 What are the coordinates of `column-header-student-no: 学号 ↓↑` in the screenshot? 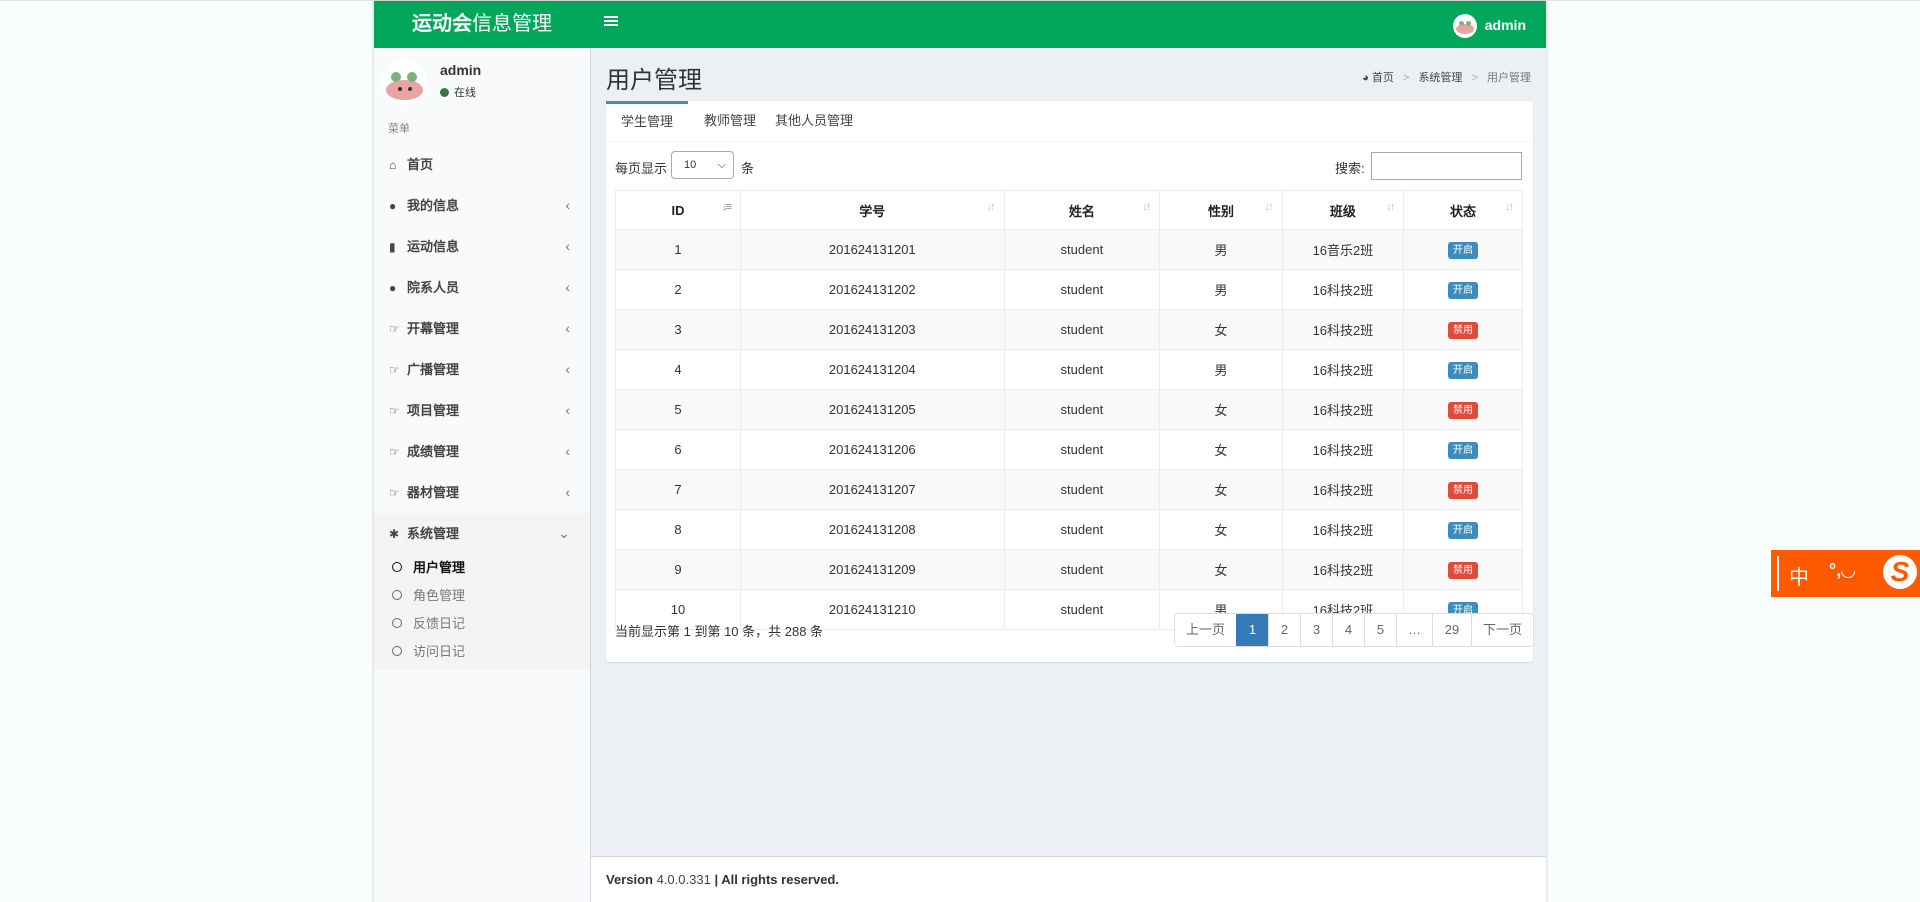 It's located at (872, 210).